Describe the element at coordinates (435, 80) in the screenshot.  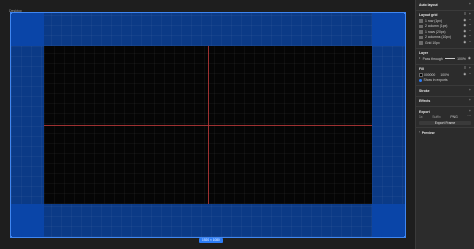
I see `show-in-exports-label: Show in exports` at that location.